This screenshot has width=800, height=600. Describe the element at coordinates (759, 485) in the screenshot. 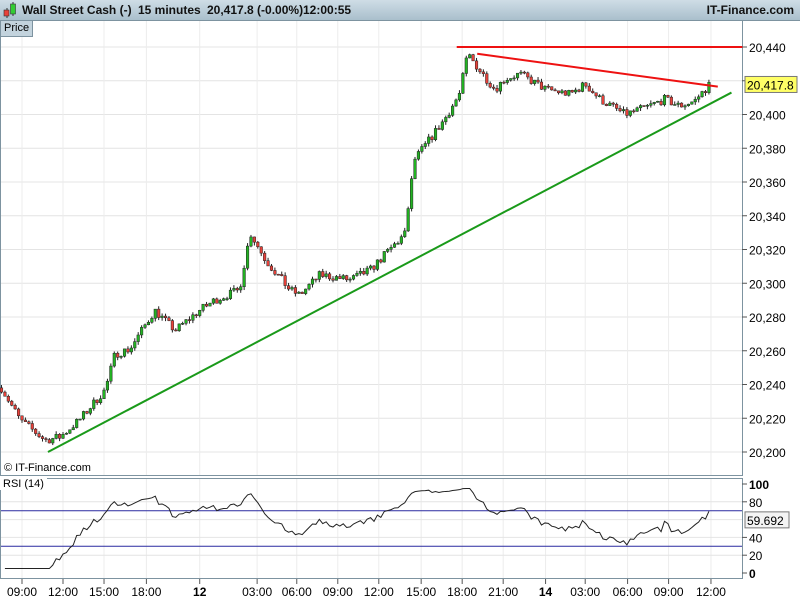

I see `rsi-tick-label: 100` at that location.